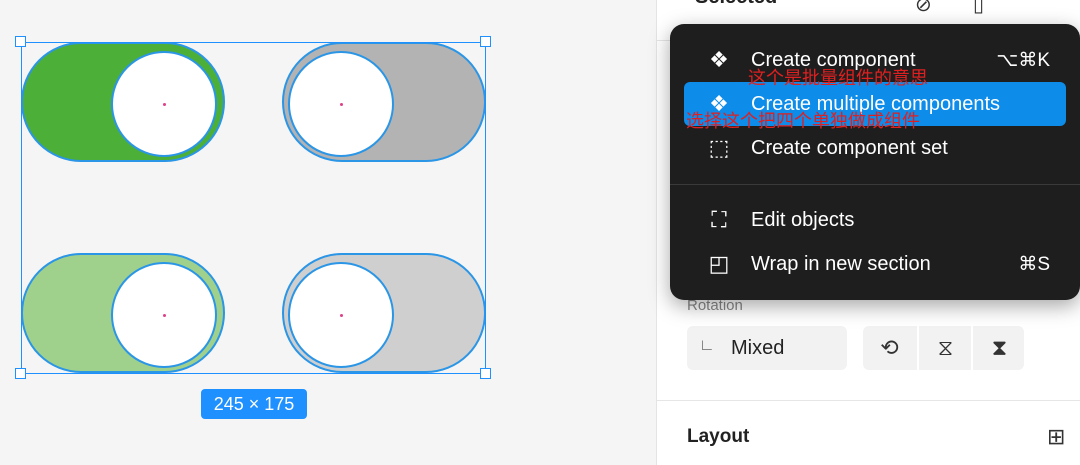  What do you see at coordinates (719, 263) in the screenshot?
I see `section-icon: ◰` at bounding box center [719, 263].